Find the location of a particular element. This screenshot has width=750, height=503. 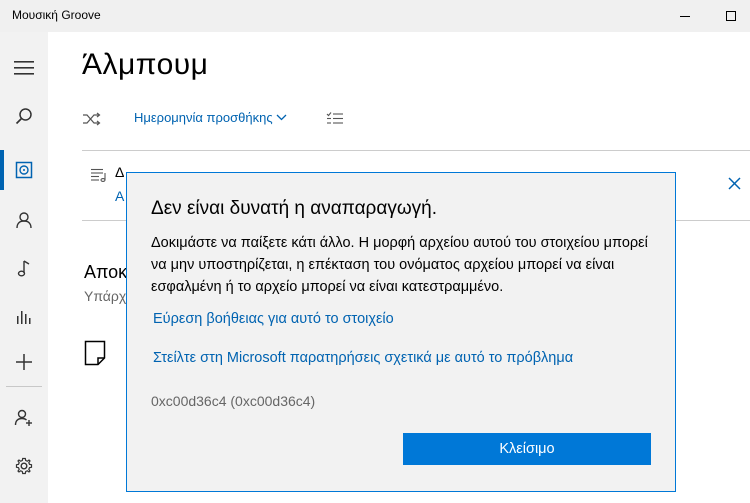

hamburger-menu-button is located at coordinates (24, 68).